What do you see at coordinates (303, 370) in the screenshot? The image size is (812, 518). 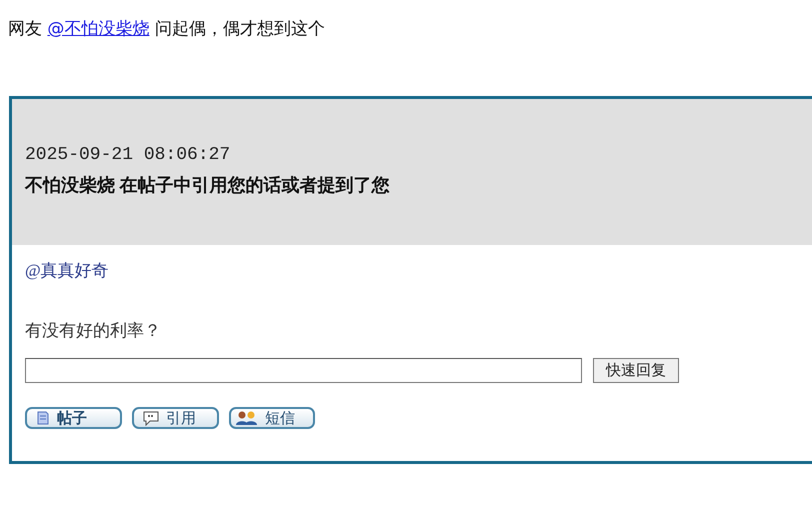 I see `reply-input` at bounding box center [303, 370].